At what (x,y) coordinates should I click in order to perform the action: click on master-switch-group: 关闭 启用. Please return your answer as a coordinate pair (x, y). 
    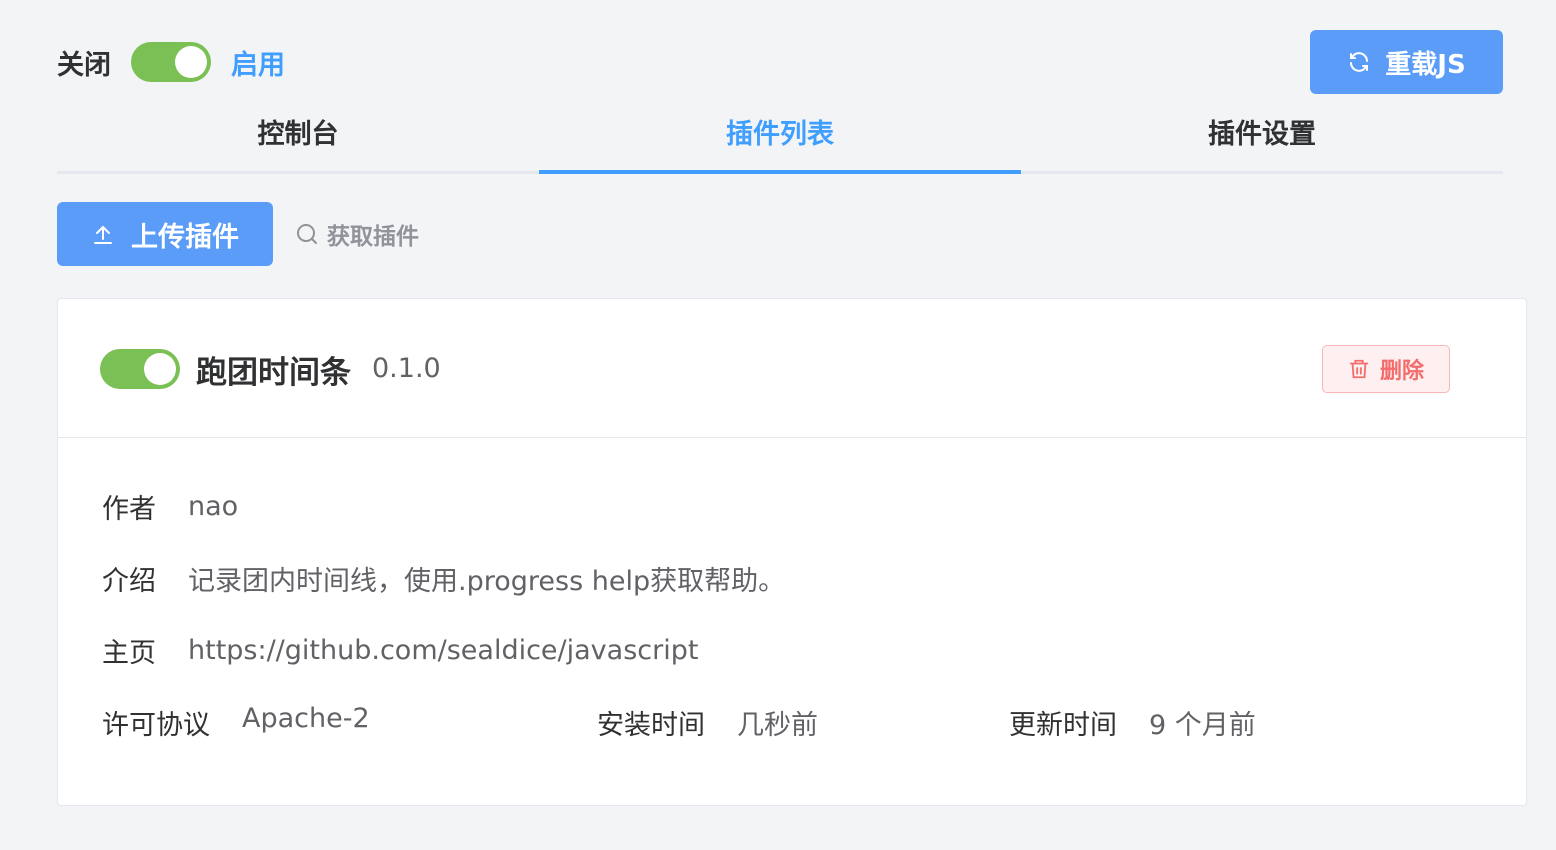
    Looking at the image, I should click on (171, 62).